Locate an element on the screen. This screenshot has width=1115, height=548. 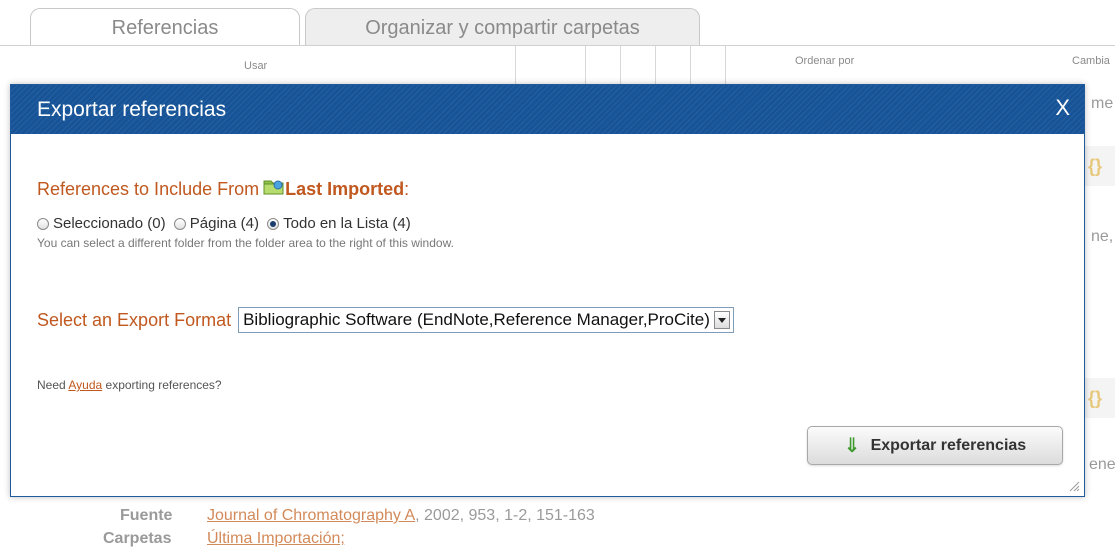
radio-seleccionado: Seleccionado (0) is located at coordinates (101, 223).